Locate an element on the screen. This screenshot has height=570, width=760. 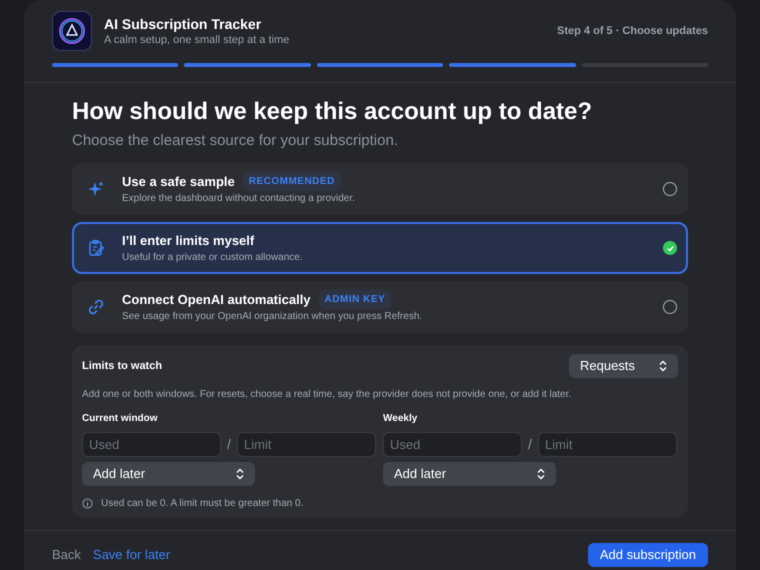
unit-select: Requests is located at coordinates (623, 366).